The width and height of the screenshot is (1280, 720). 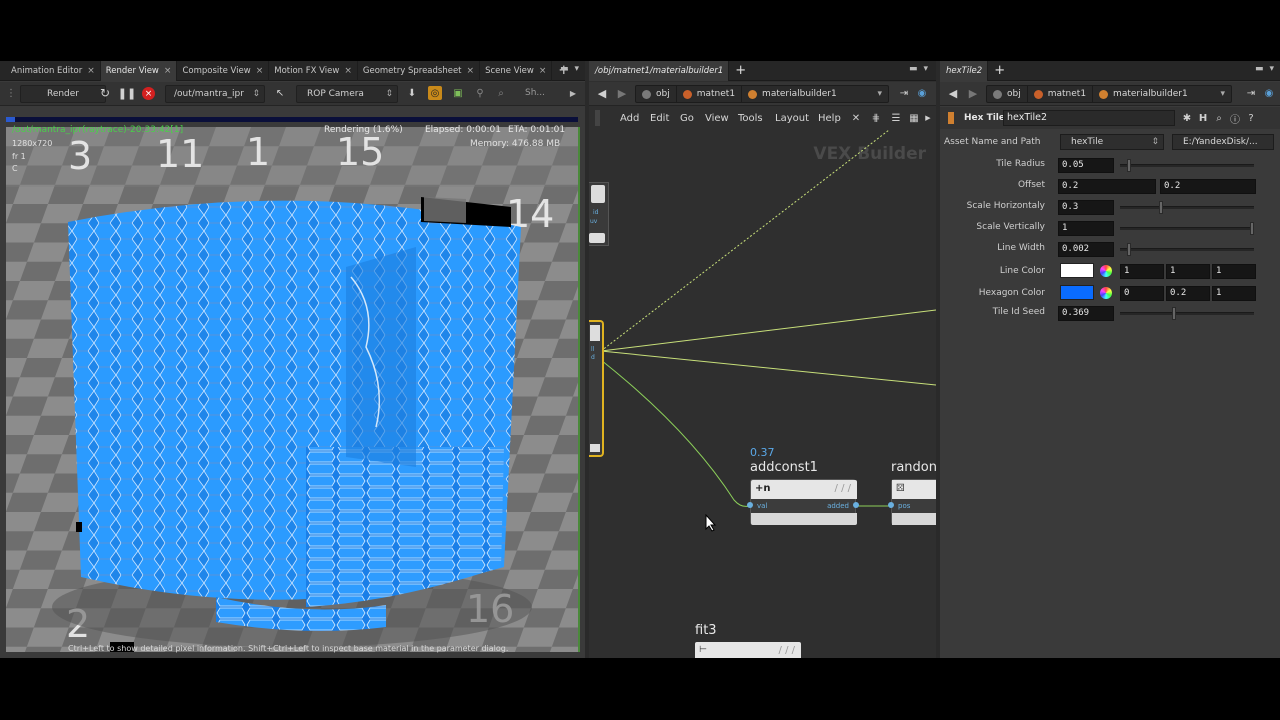 I want to click on help-h-icon: H, so click(x=1203, y=118).